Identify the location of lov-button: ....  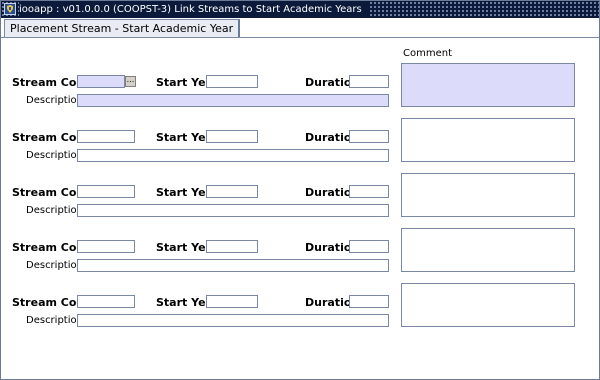
(130, 81).